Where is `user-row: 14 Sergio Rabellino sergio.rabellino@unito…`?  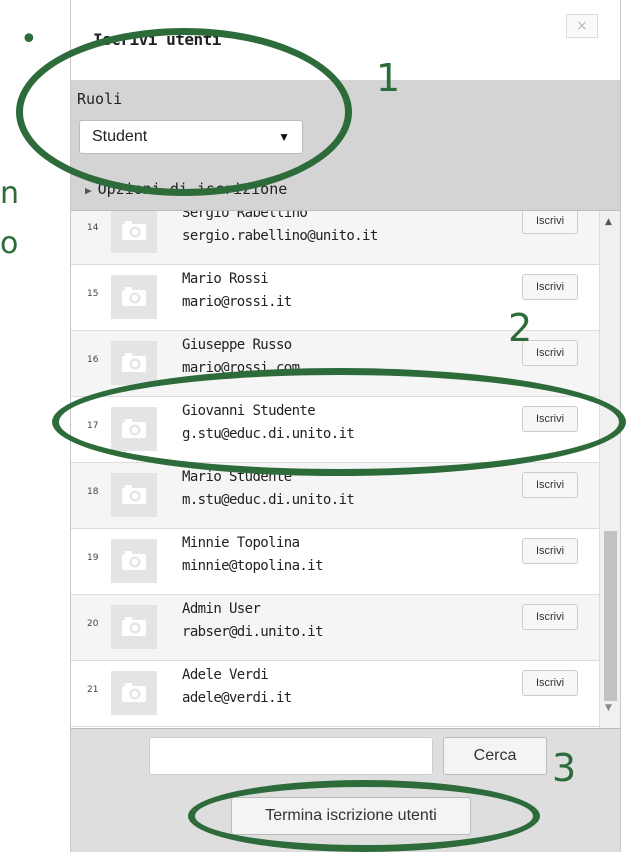
user-row: 14 Sergio Rabellino sergio.rabellino@unito… is located at coordinates (335, 238).